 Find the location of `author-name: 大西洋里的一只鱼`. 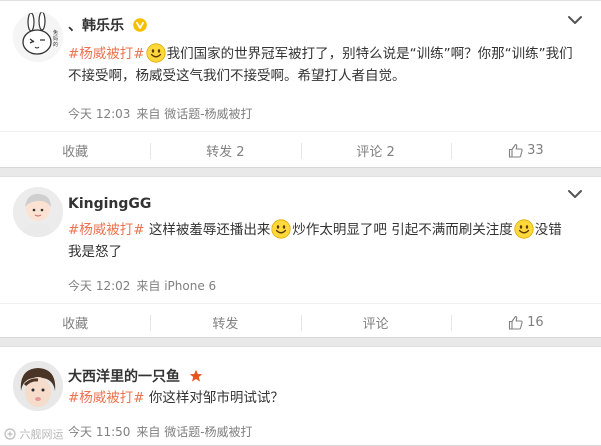

author-name: 大西洋里的一只鱼 is located at coordinates (135, 376).